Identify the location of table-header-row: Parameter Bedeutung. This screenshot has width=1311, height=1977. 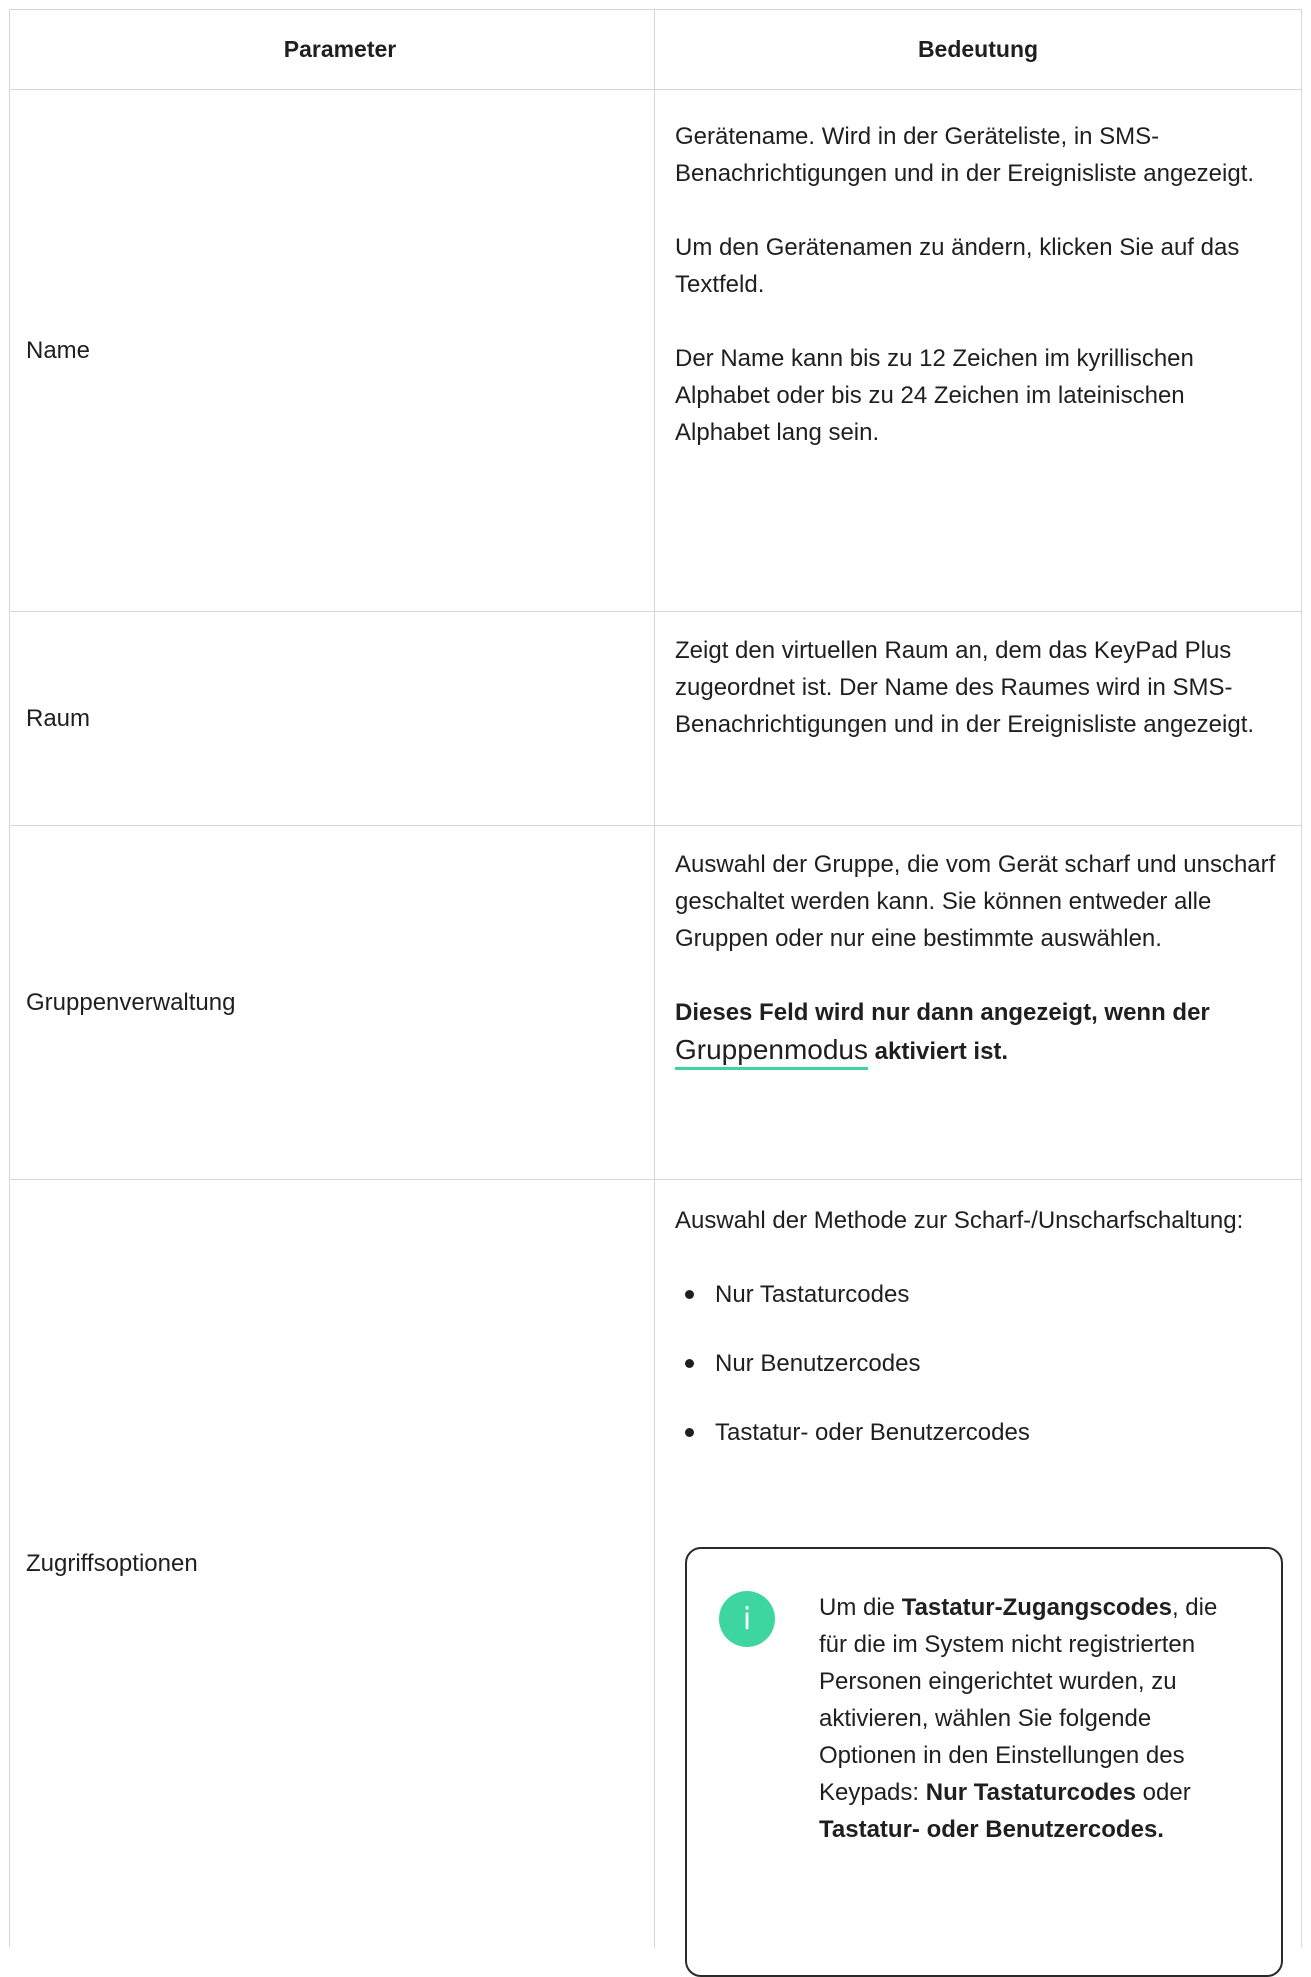
(655, 50).